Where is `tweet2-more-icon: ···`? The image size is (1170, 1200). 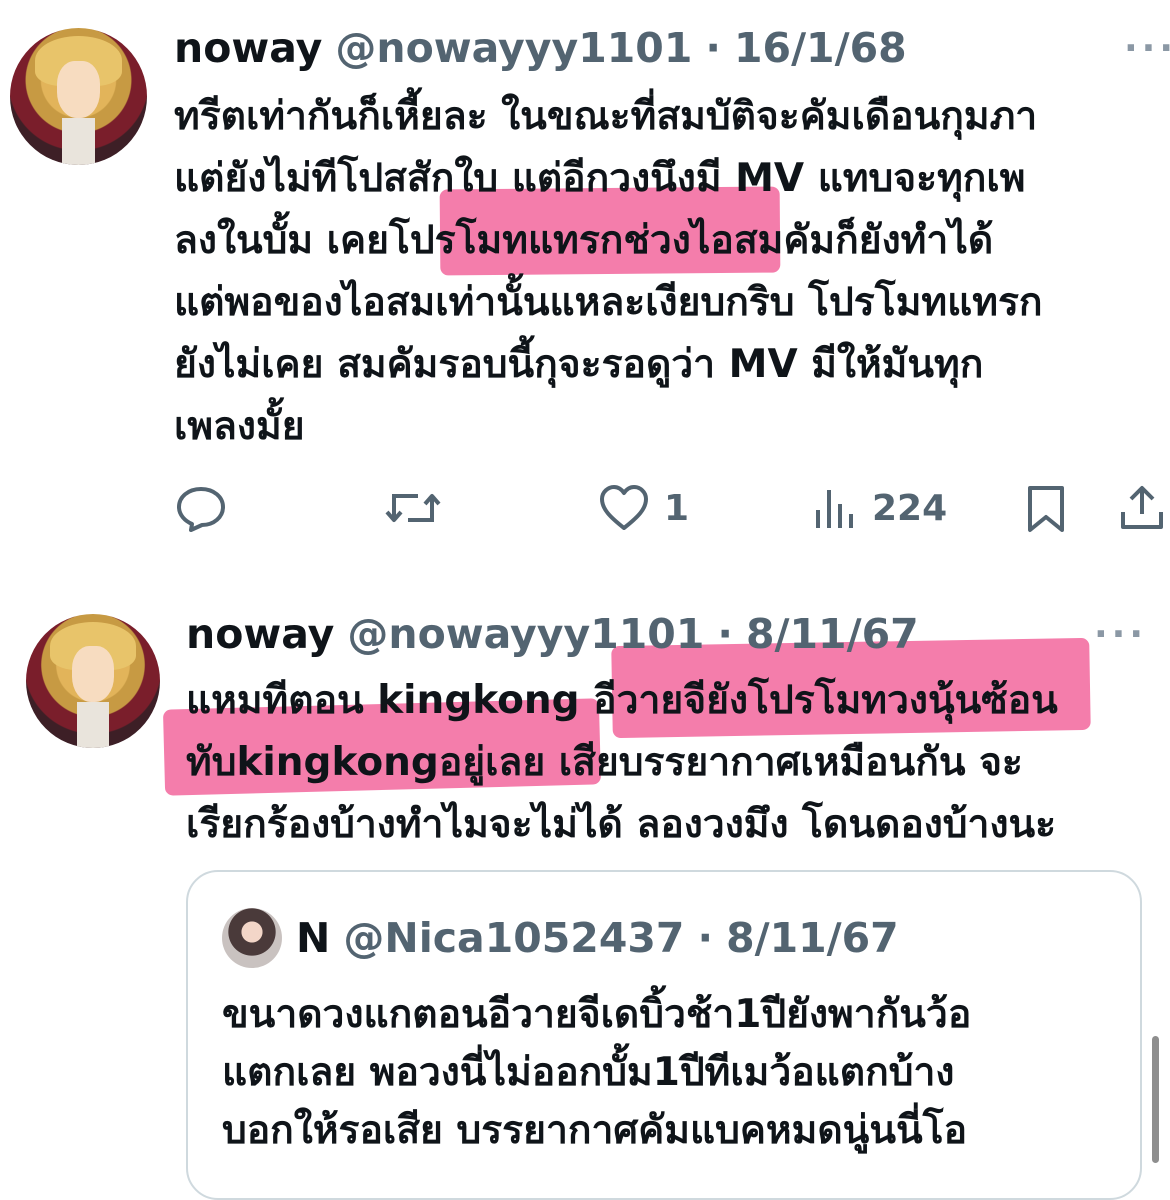 tweet2-more-icon: ··· is located at coordinates (1120, 634).